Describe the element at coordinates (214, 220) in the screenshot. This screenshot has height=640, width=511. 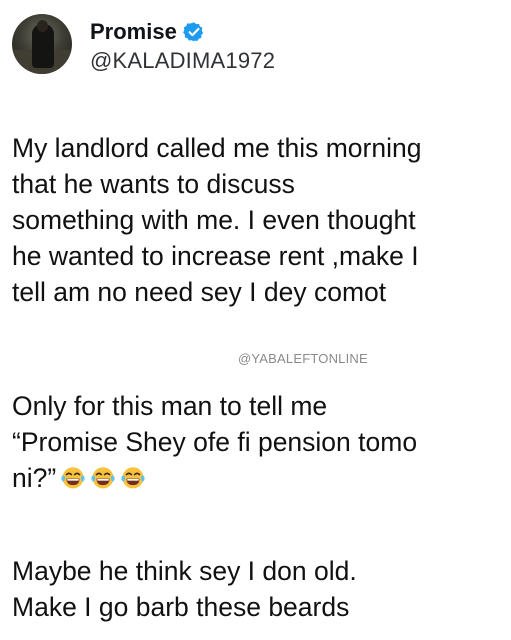
I see `post-line: something with me. I even thought` at that location.